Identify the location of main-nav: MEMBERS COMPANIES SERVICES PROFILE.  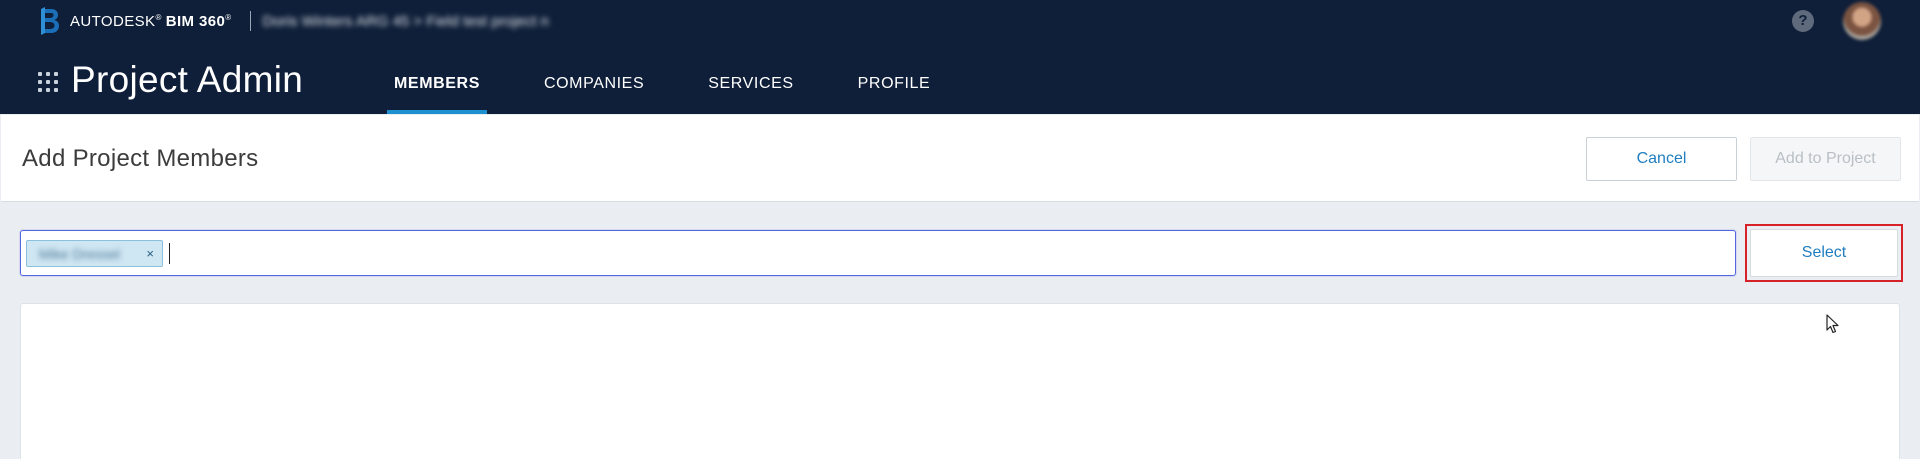
(687, 88).